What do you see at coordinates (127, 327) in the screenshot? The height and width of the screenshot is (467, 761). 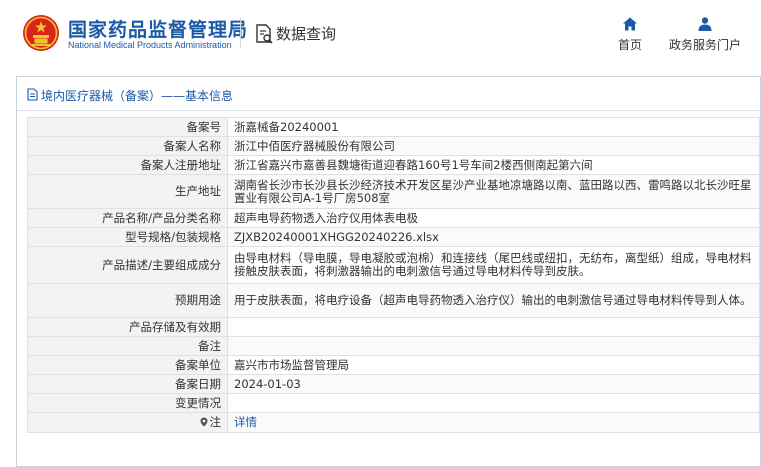 I see `field-label: 产品存储及有效期` at bounding box center [127, 327].